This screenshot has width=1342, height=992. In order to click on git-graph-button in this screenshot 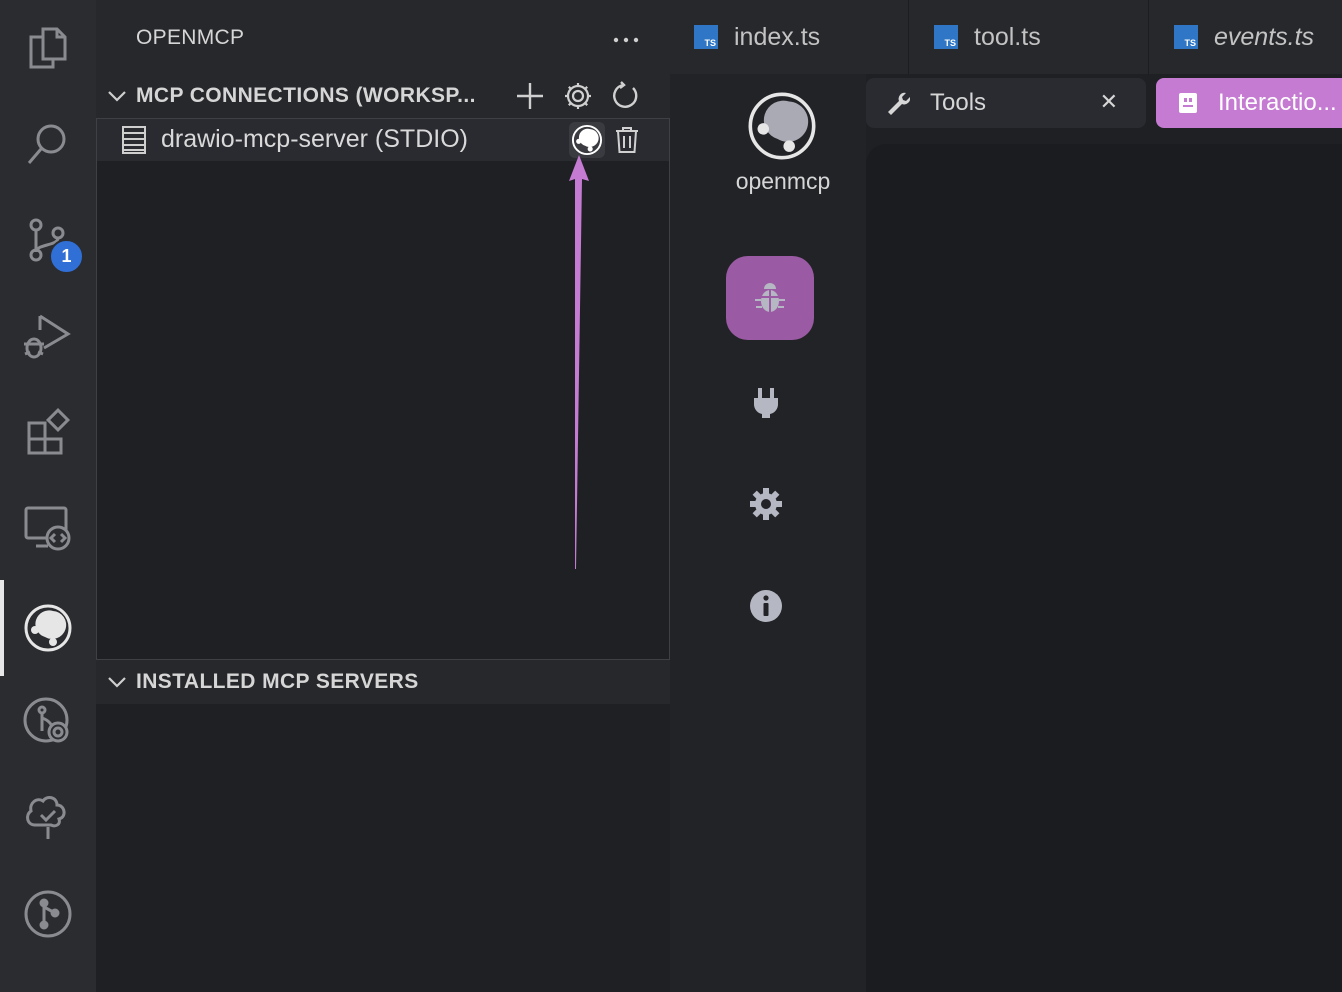, I will do `click(48, 914)`.